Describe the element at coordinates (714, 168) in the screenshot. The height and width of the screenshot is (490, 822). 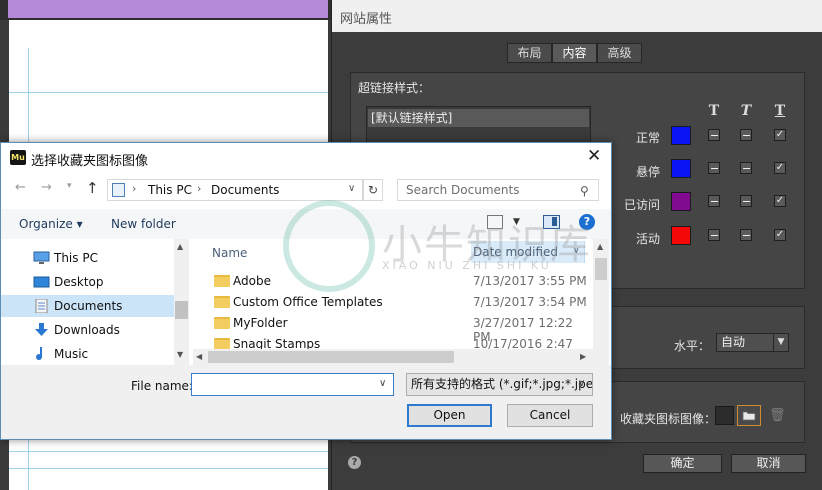
I see `bold-toggle-hover` at that location.